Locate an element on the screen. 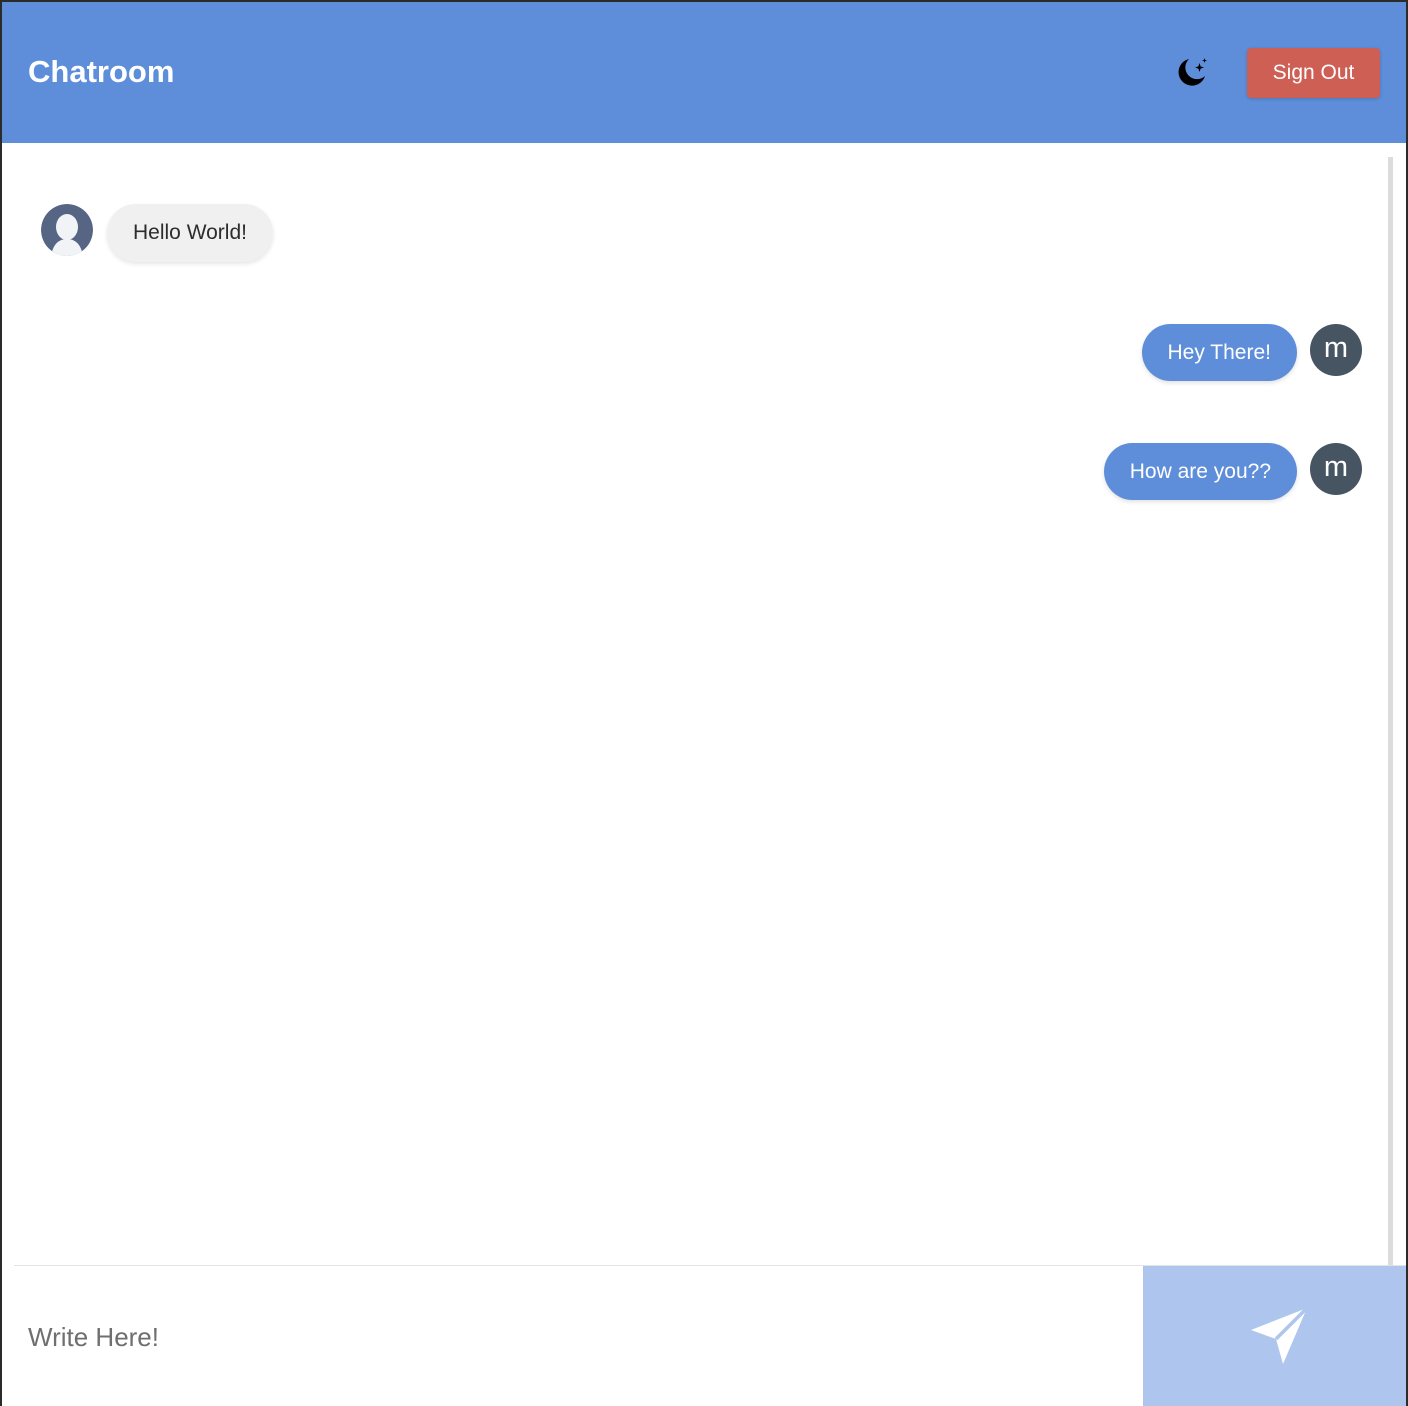  sign-out-button: Sign Out is located at coordinates (1313, 73).